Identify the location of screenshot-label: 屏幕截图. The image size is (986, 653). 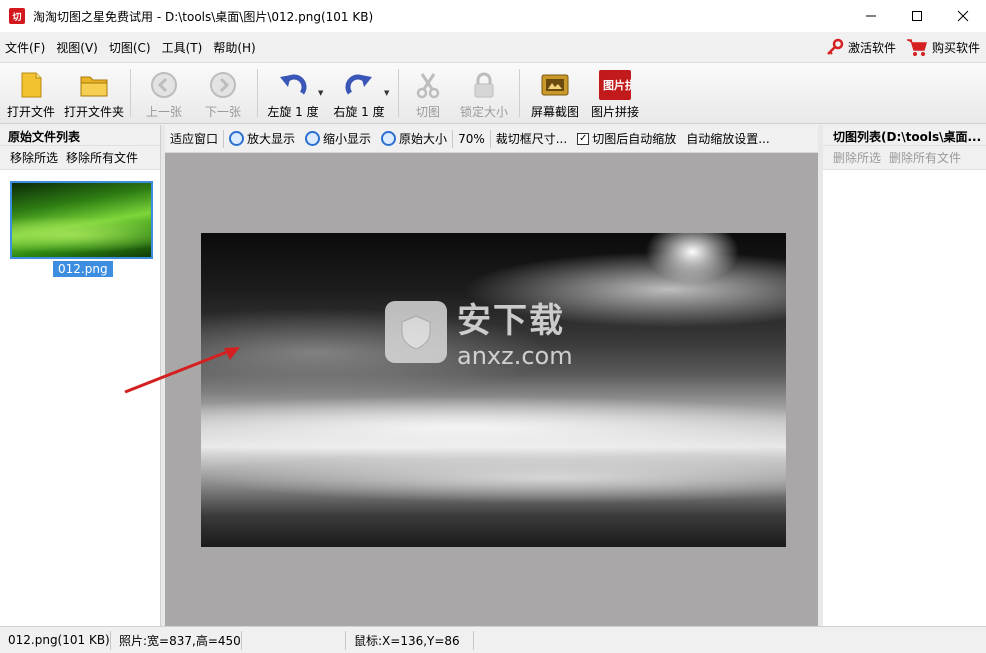
(554, 112).